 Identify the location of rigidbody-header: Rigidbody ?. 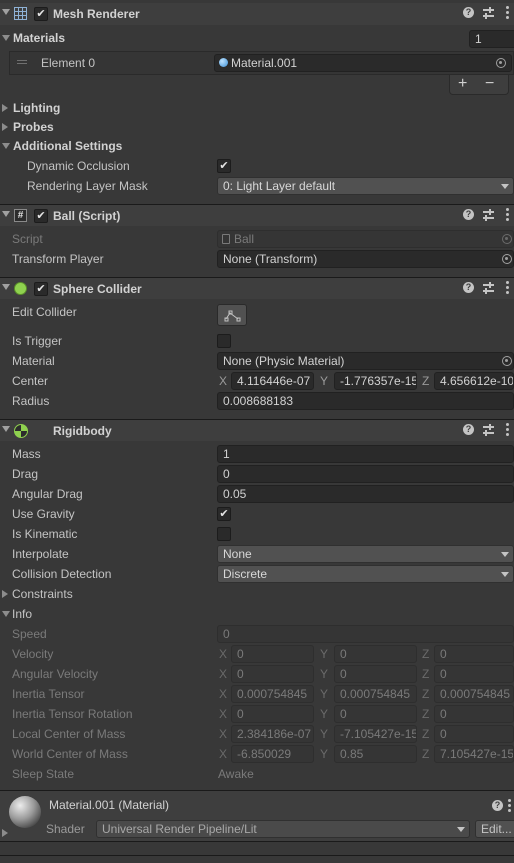
(257, 430).